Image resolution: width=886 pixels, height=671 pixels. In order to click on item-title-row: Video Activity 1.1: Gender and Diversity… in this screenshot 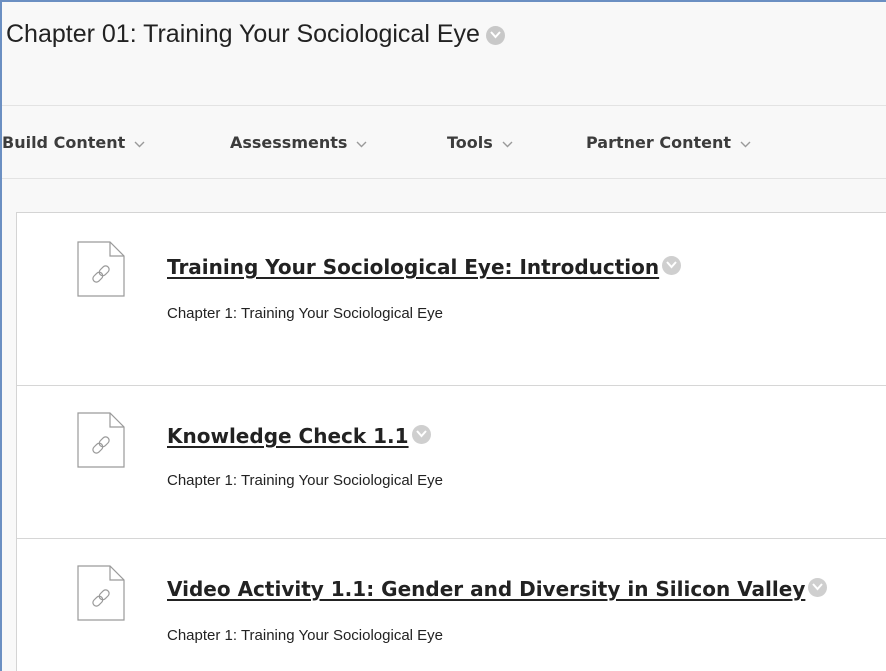, I will do `click(497, 589)`.